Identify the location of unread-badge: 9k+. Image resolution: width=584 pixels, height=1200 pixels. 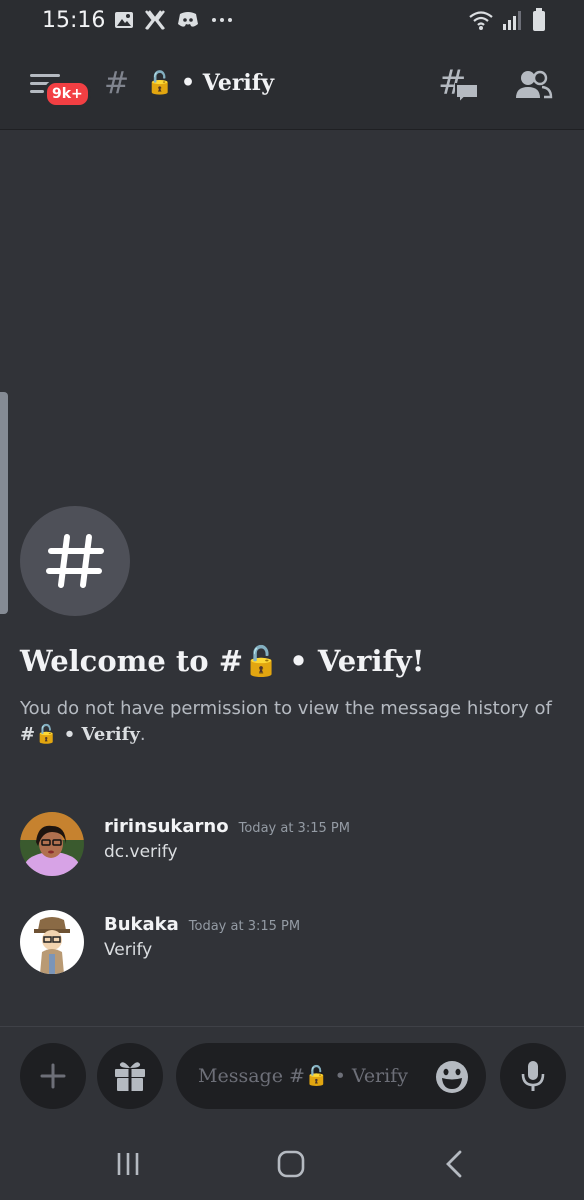
(67, 94).